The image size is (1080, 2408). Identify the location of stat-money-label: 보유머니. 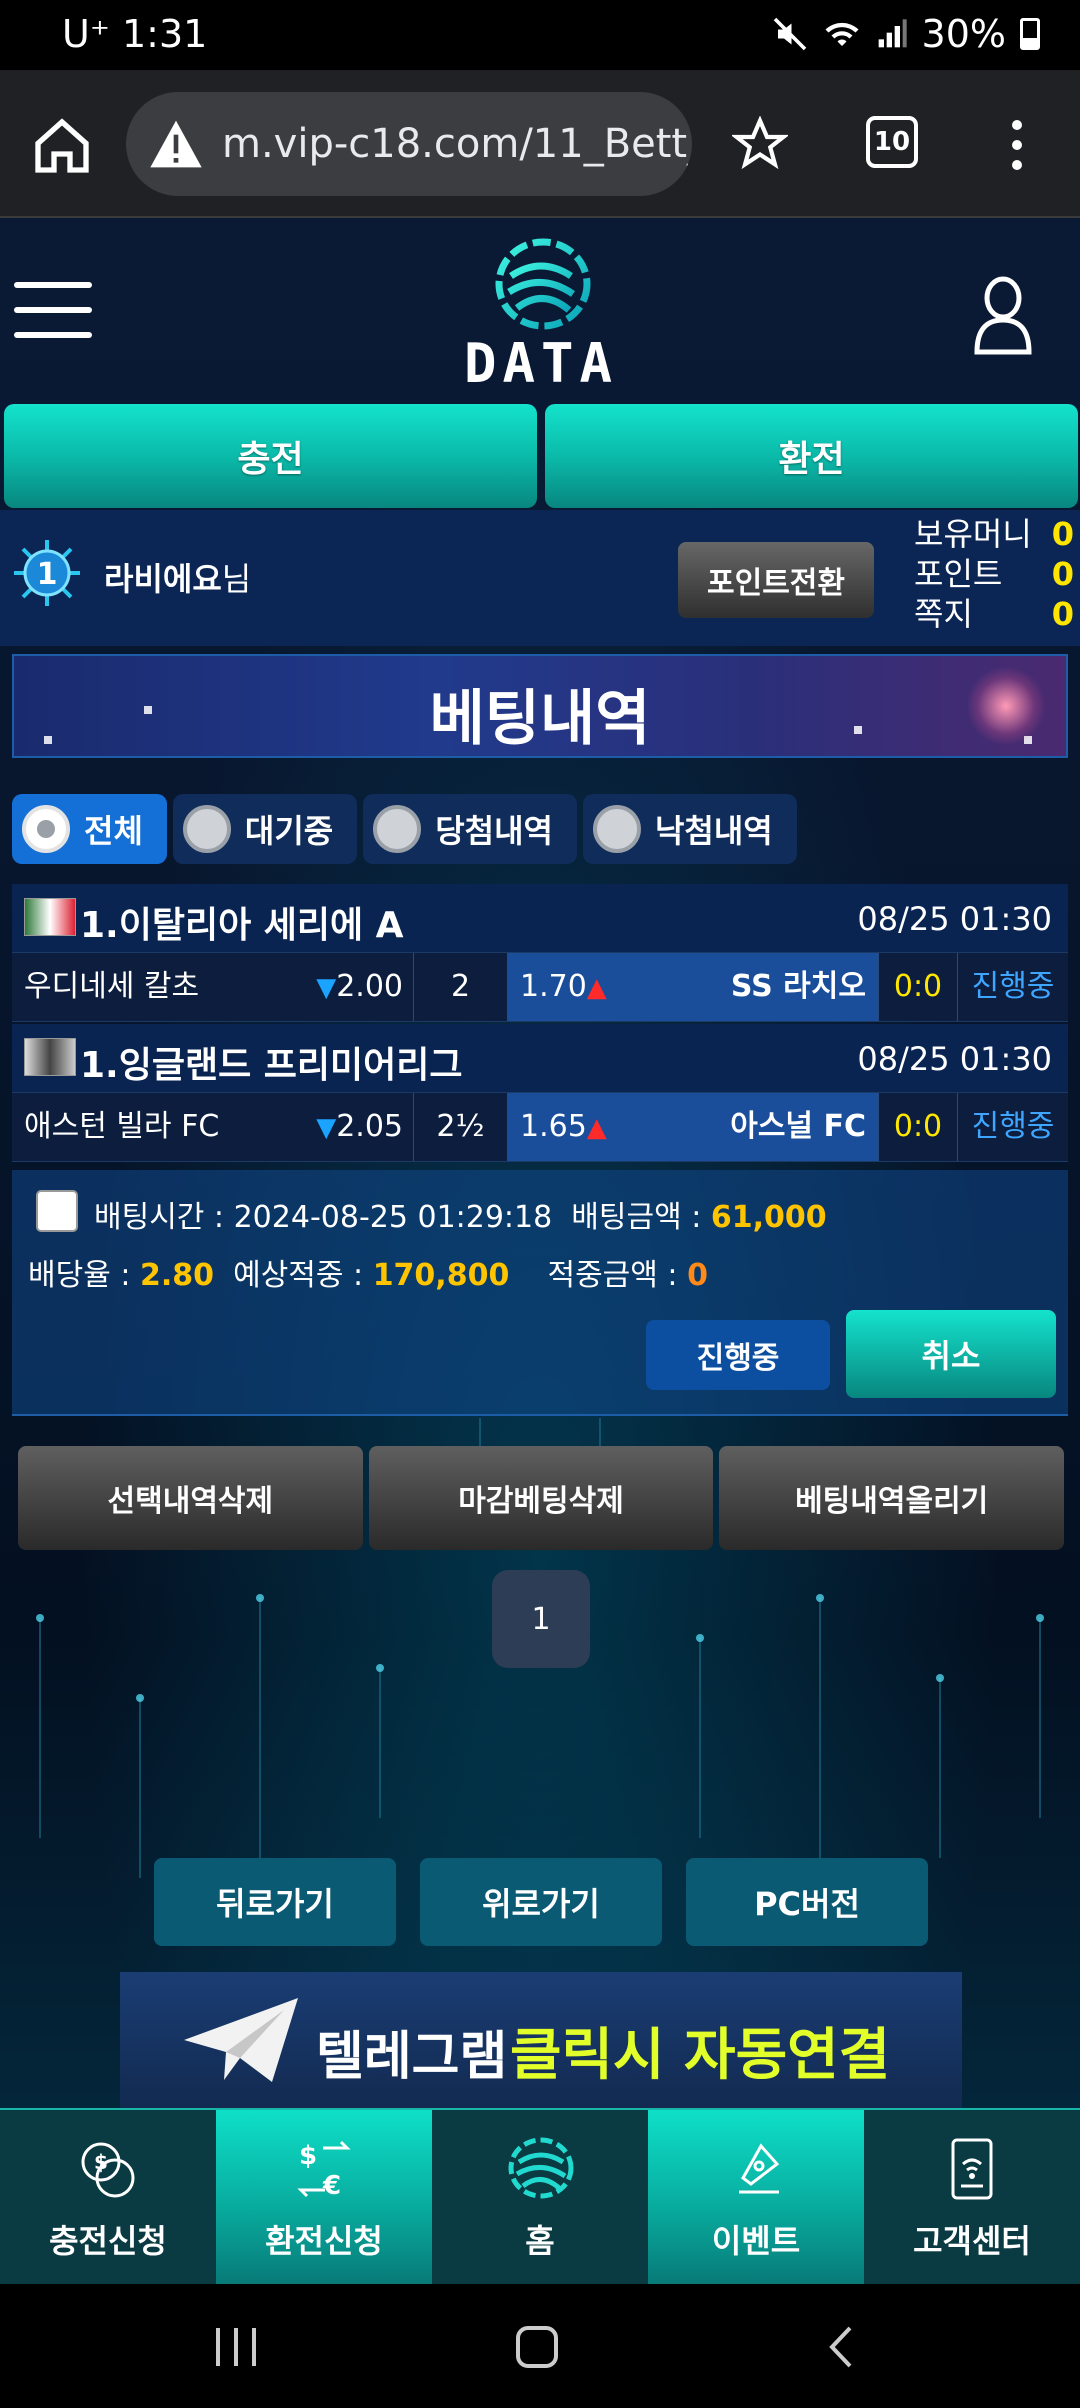
(973, 534).